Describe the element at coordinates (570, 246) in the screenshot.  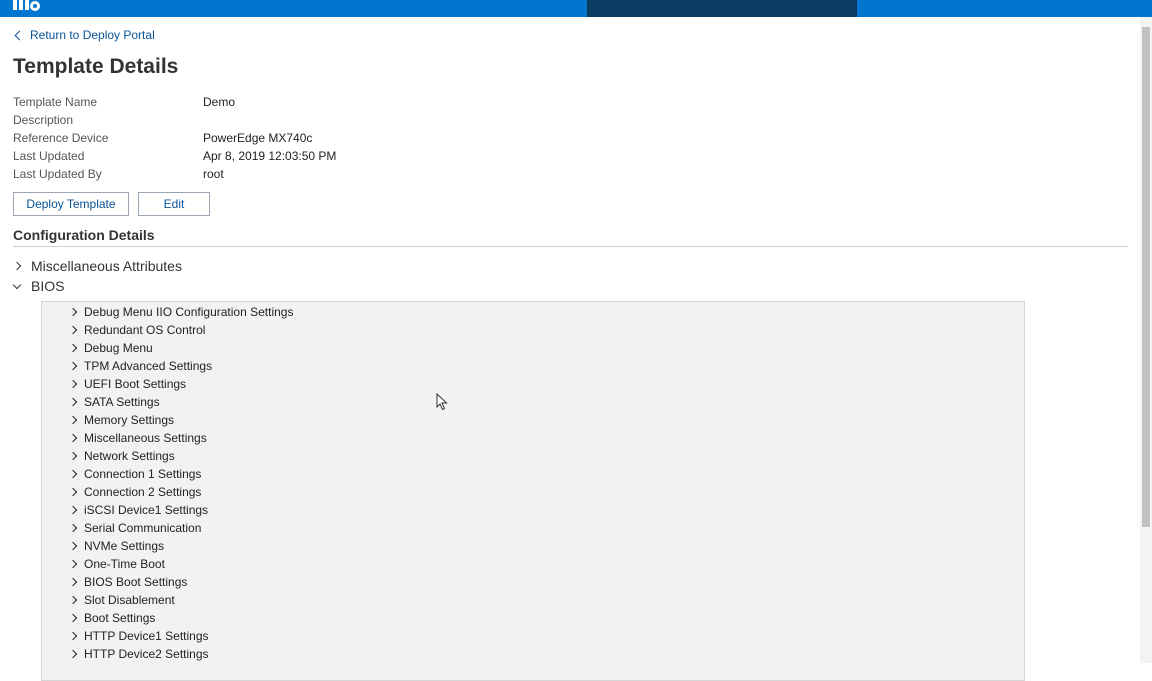
I see `section-divider` at that location.